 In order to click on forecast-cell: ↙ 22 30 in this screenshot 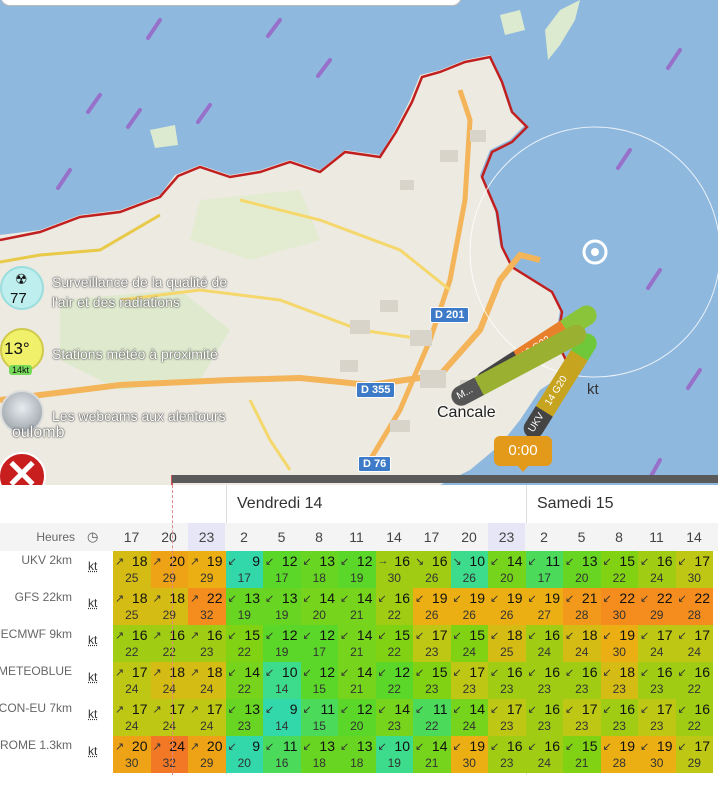, I will do `click(619, 606)`.